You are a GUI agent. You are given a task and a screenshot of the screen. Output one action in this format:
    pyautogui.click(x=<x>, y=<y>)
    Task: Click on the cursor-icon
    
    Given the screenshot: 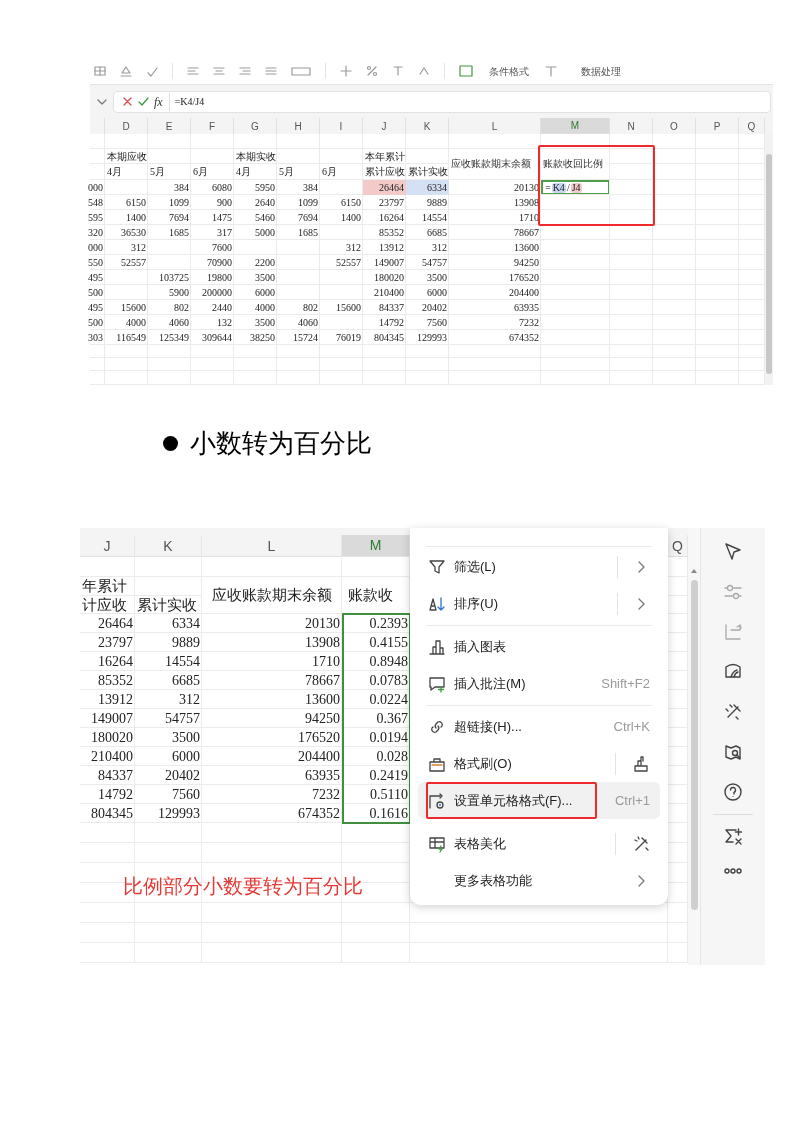 What is the action you would take?
    pyautogui.click(x=733, y=552)
    